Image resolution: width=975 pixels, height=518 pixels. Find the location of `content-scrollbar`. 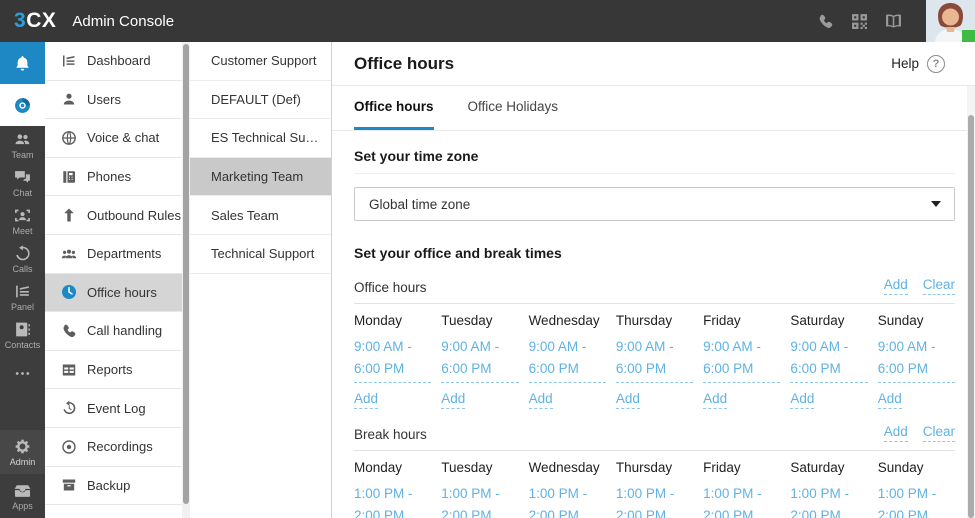

content-scrollbar is located at coordinates (971, 302).